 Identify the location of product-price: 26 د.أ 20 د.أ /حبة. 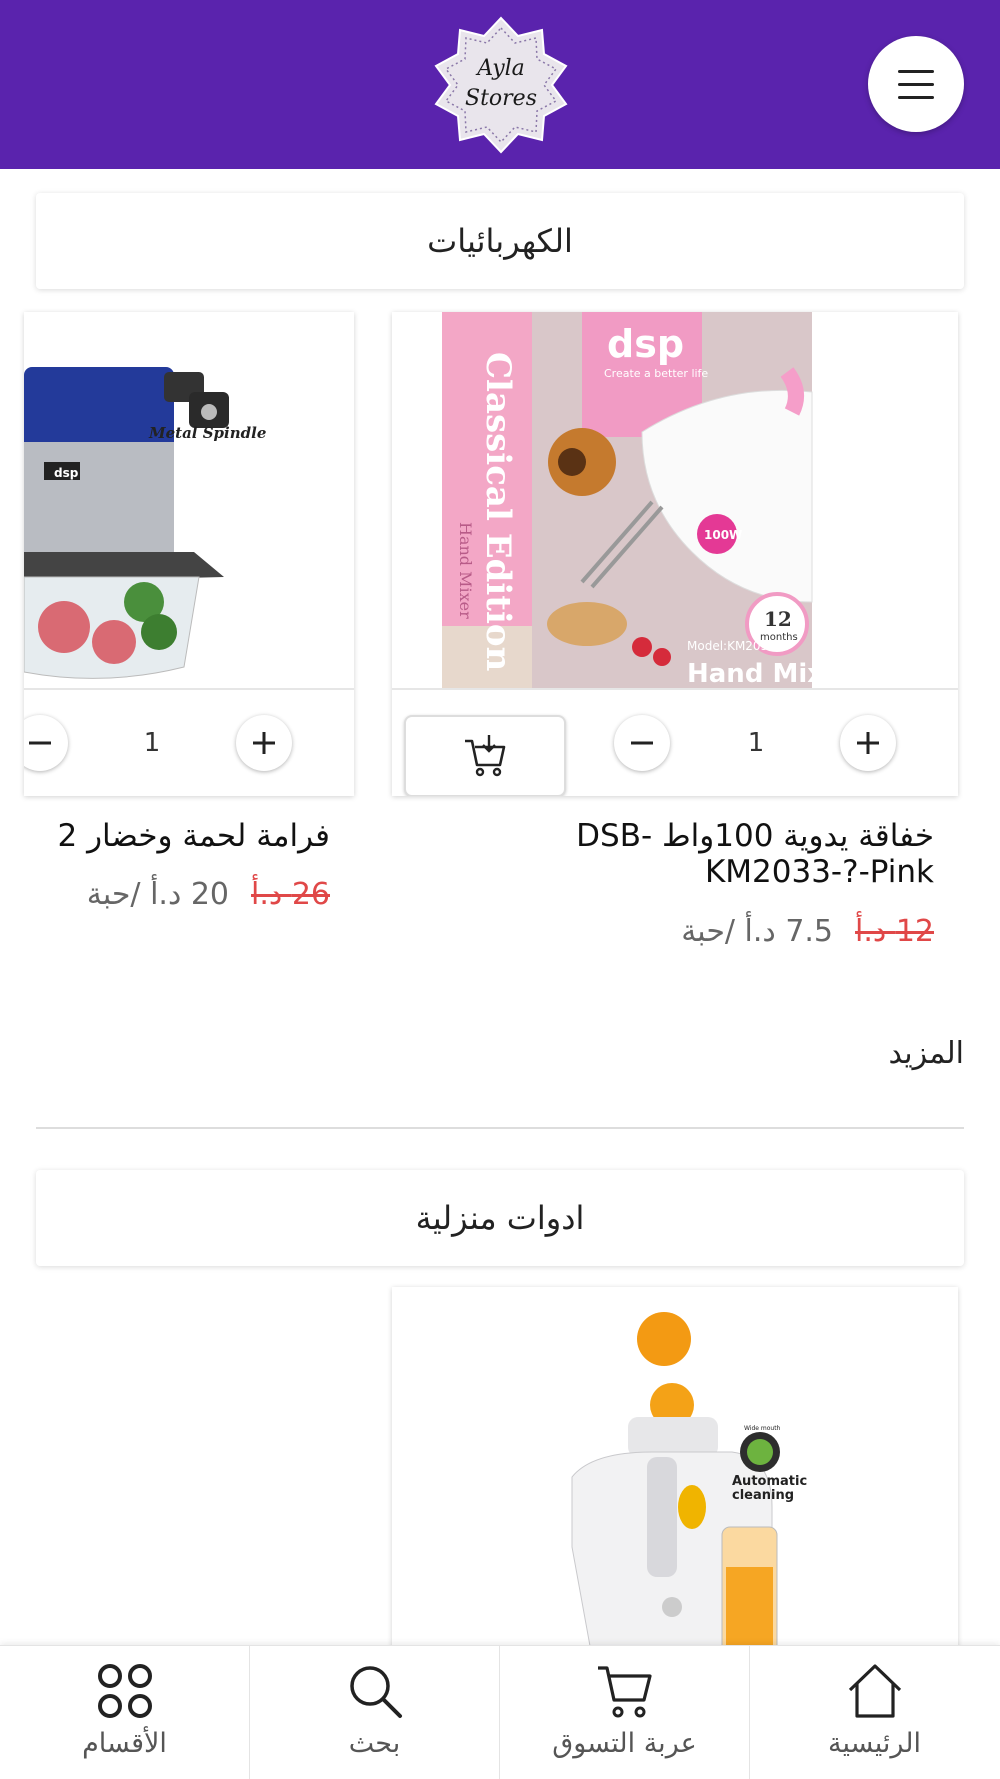
(177, 894).